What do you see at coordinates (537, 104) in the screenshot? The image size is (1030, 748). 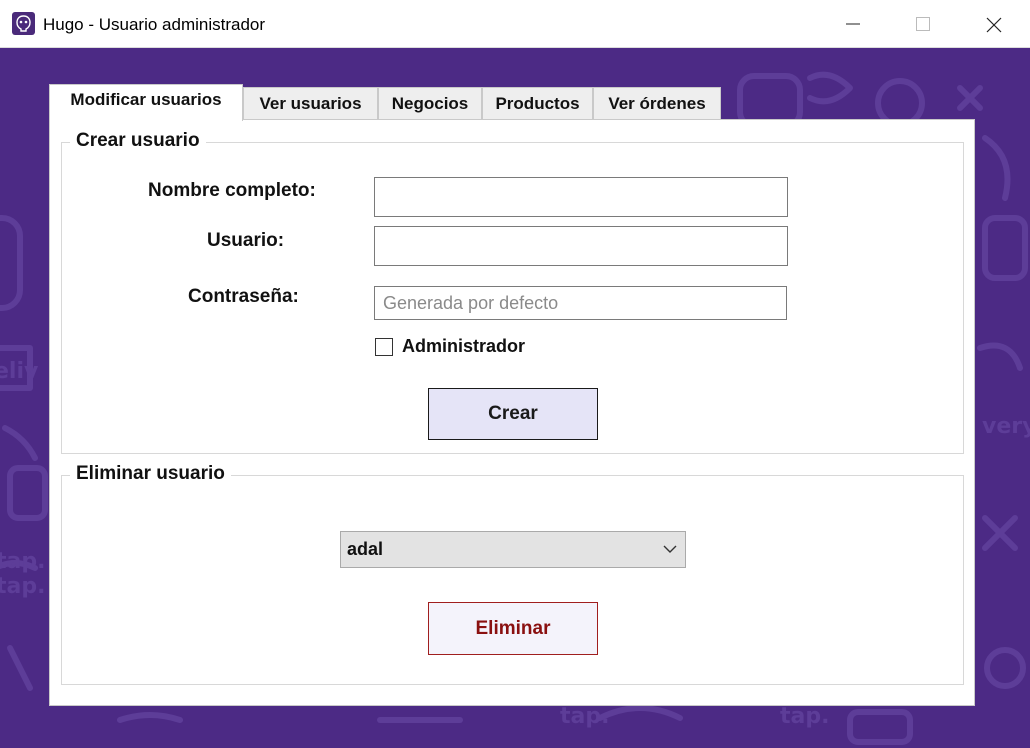 I see `tab-productos: Productos` at bounding box center [537, 104].